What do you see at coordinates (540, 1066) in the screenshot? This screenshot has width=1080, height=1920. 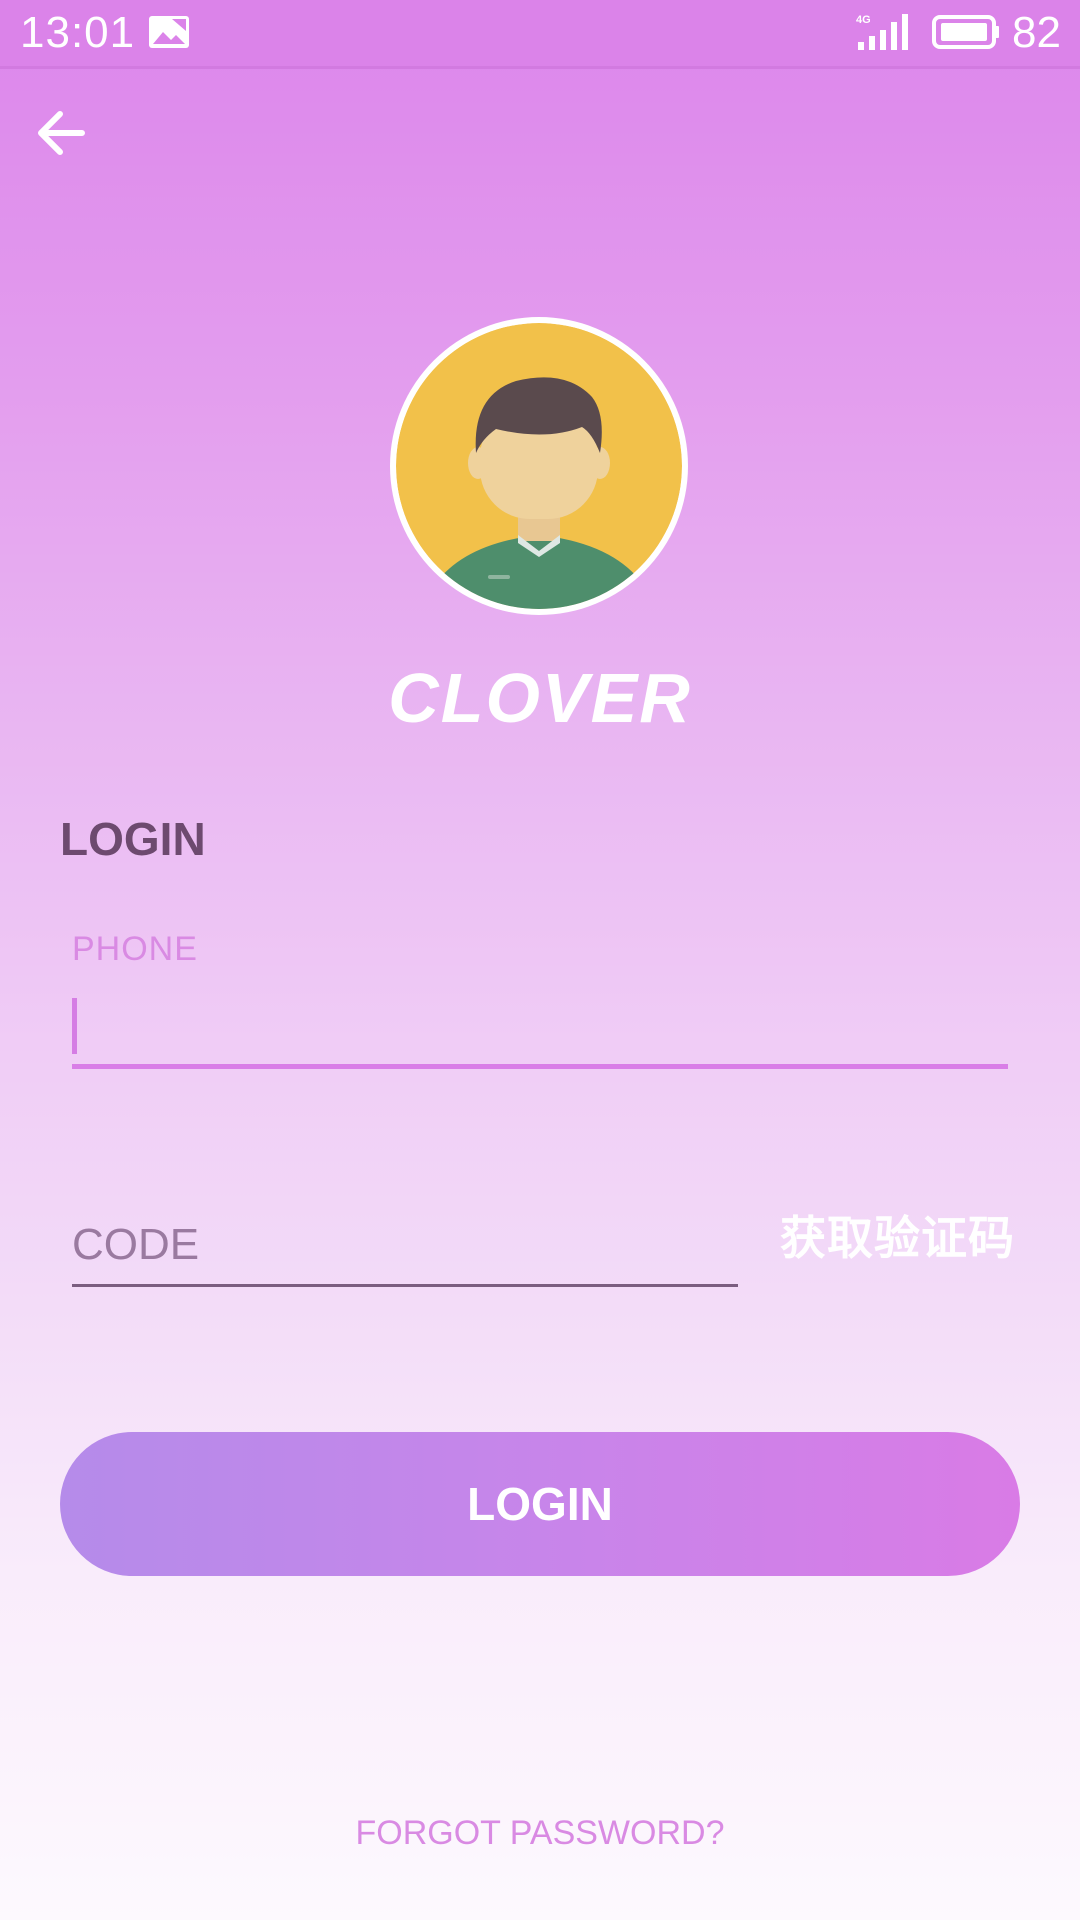 I see `phone-underline` at bounding box center [540, 1066].